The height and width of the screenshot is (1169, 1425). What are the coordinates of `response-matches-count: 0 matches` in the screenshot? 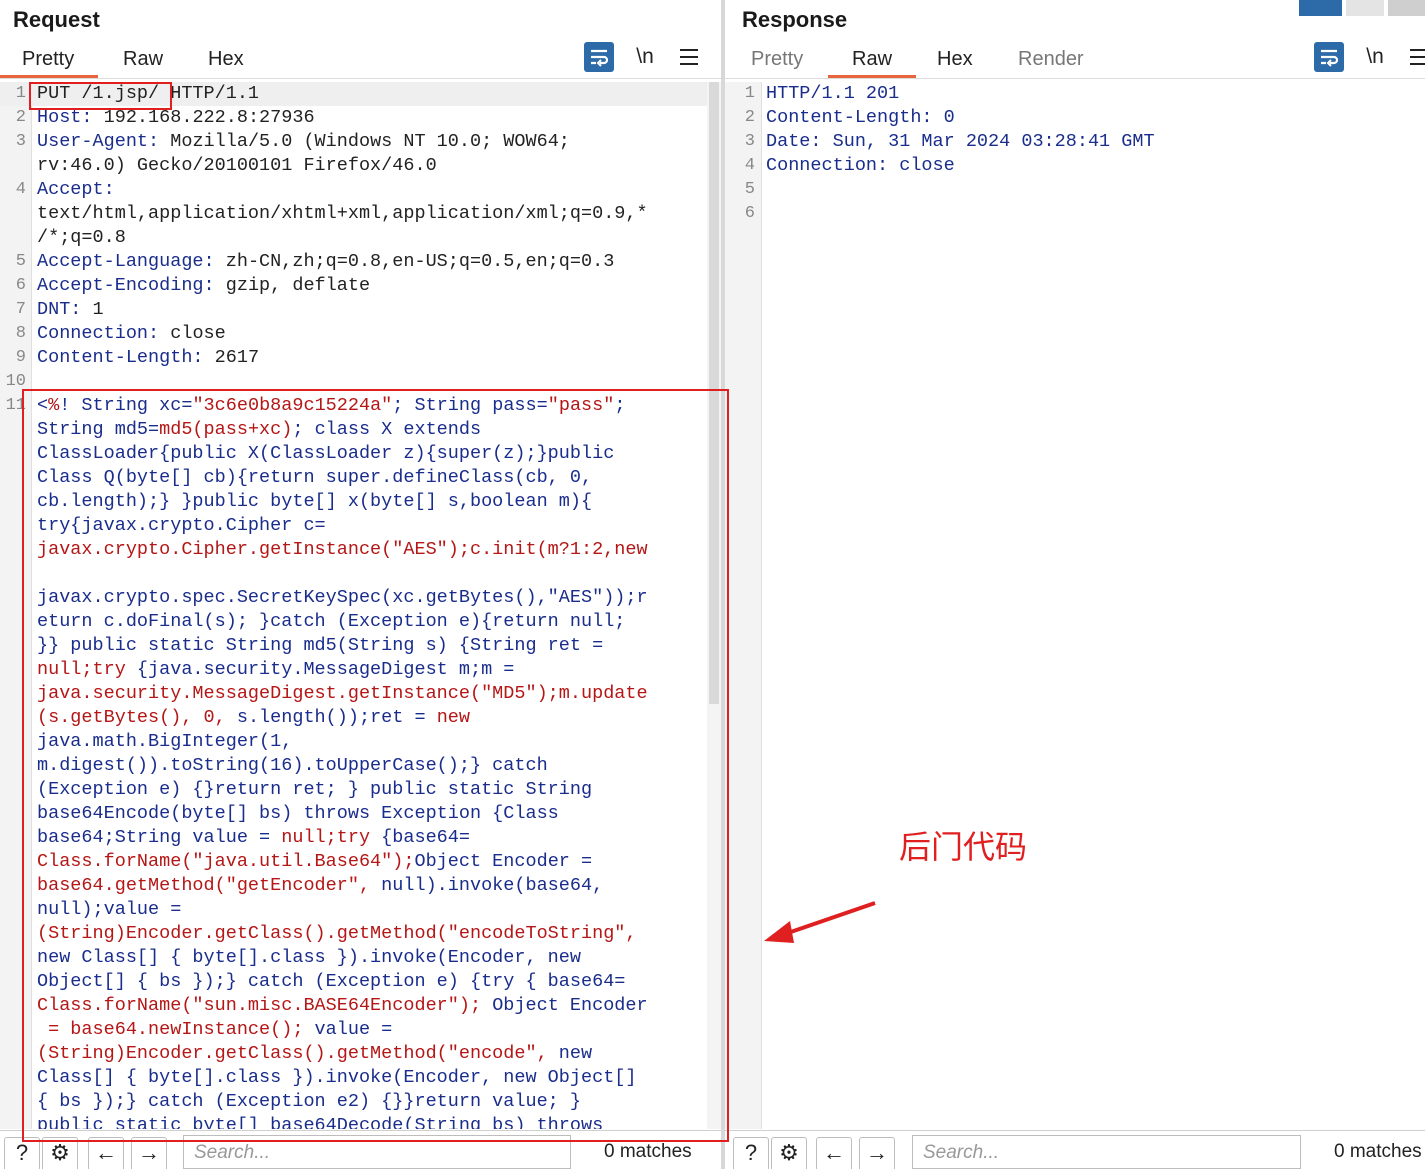 It's located at (1378, 1151).